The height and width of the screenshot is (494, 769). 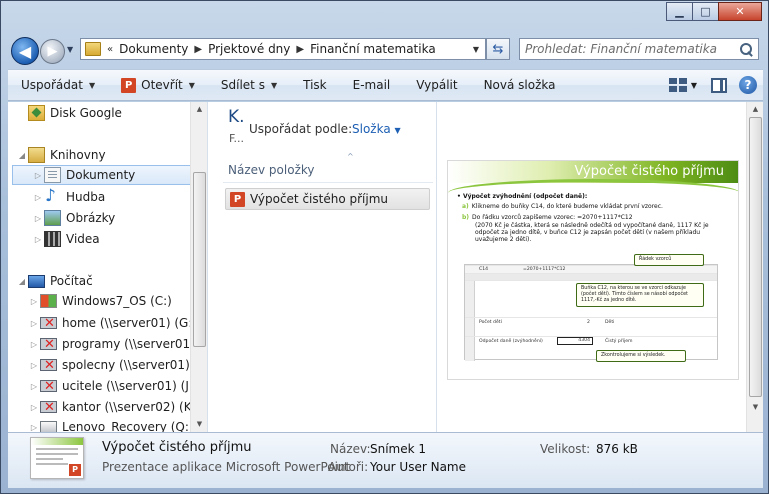 What do you see at coordinates (52, 51) in the screenshot?
I see `forward-button: ▶` at bounding box center [52, 51].